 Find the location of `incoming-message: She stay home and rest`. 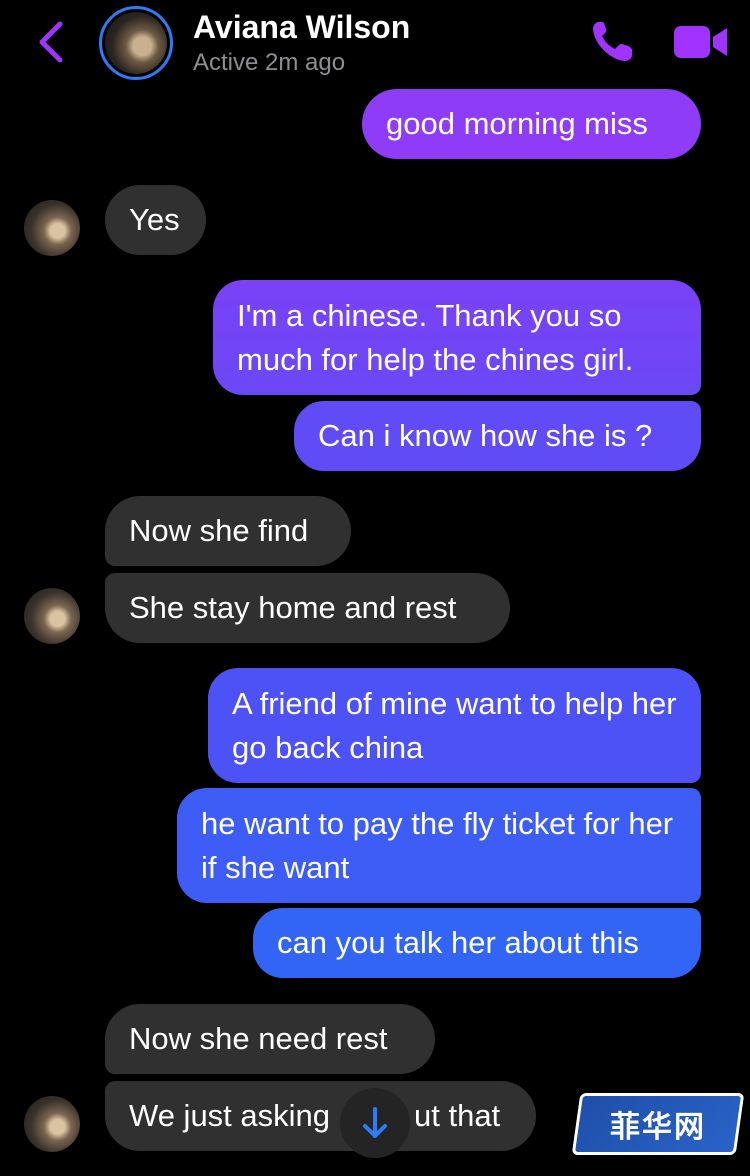

incoming-message: She stay home and rest is located at coordinates (307, 608).